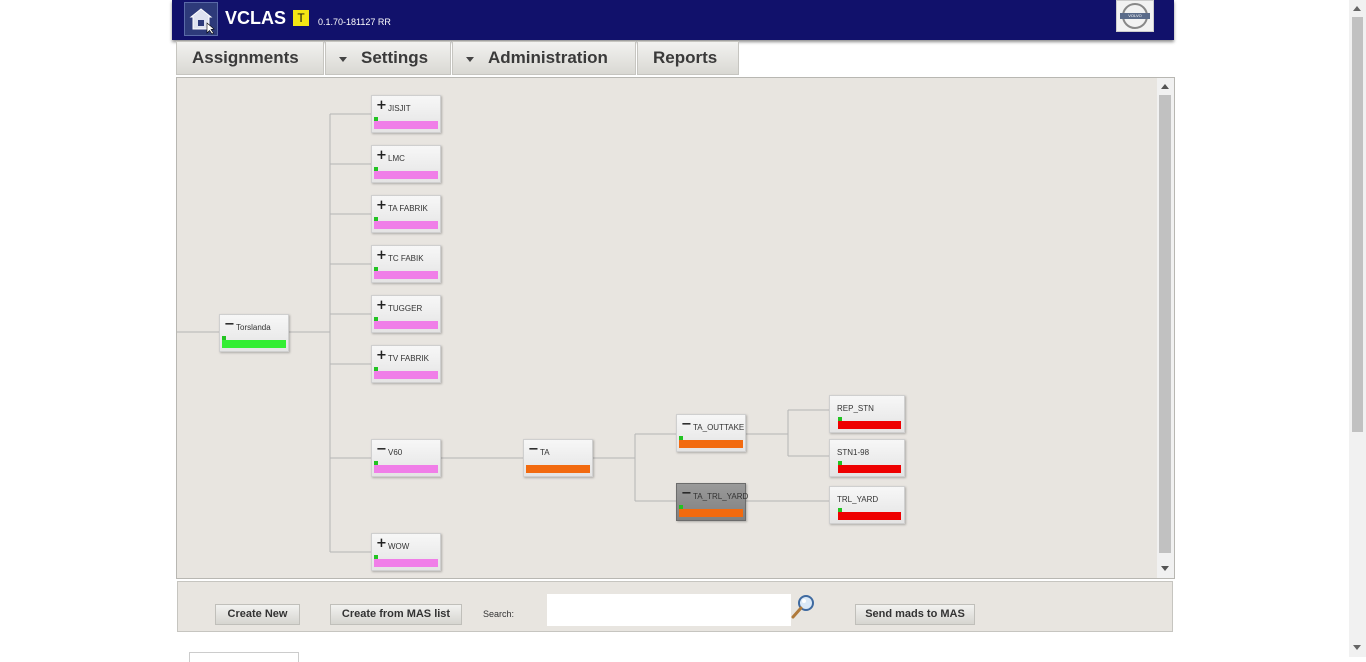 This screenshot has height=662, width=1366. Describe the element at coordinates (915, 614) in the screenshot. I see `send-mads-to-mas-button: Send mads to MAS` at that location.